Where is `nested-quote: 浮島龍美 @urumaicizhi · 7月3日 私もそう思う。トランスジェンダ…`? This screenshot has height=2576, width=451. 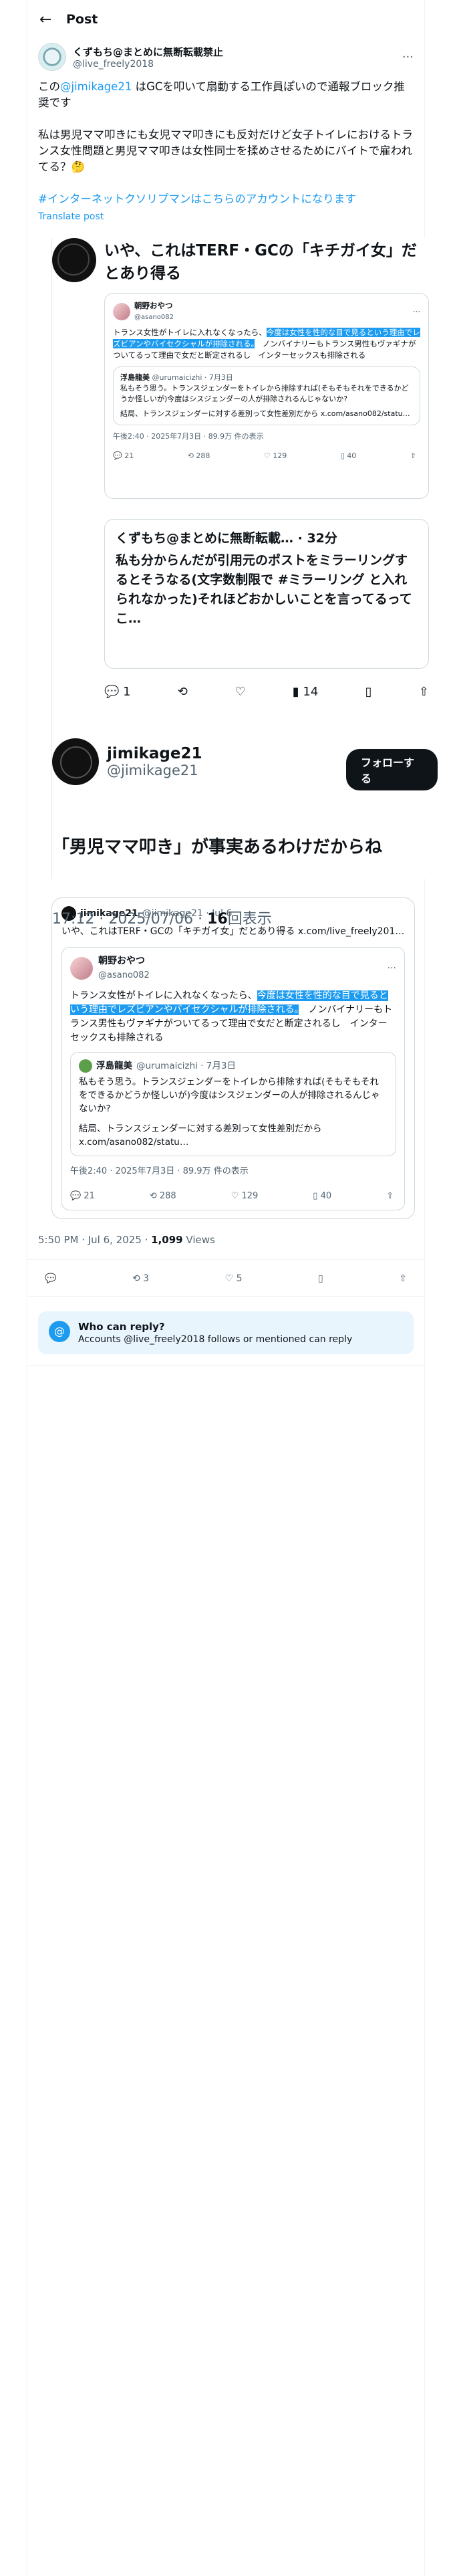
nested-quote: 浮島龍美 @urumaicizhi · 7月3日 私もそう思う。トランスジェンダ… is located at coordinates (266, 396).